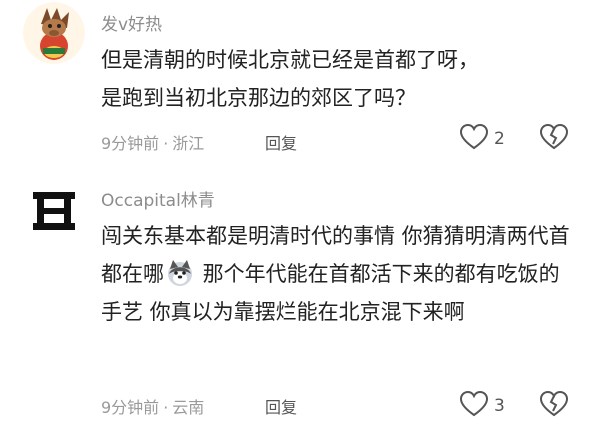 The height and width of the screenshot is (421, 600). What do you see at coordinates (180, 273) in the screenshot?
I see `husky-dog-emoji` at bounding box center [180, 273].